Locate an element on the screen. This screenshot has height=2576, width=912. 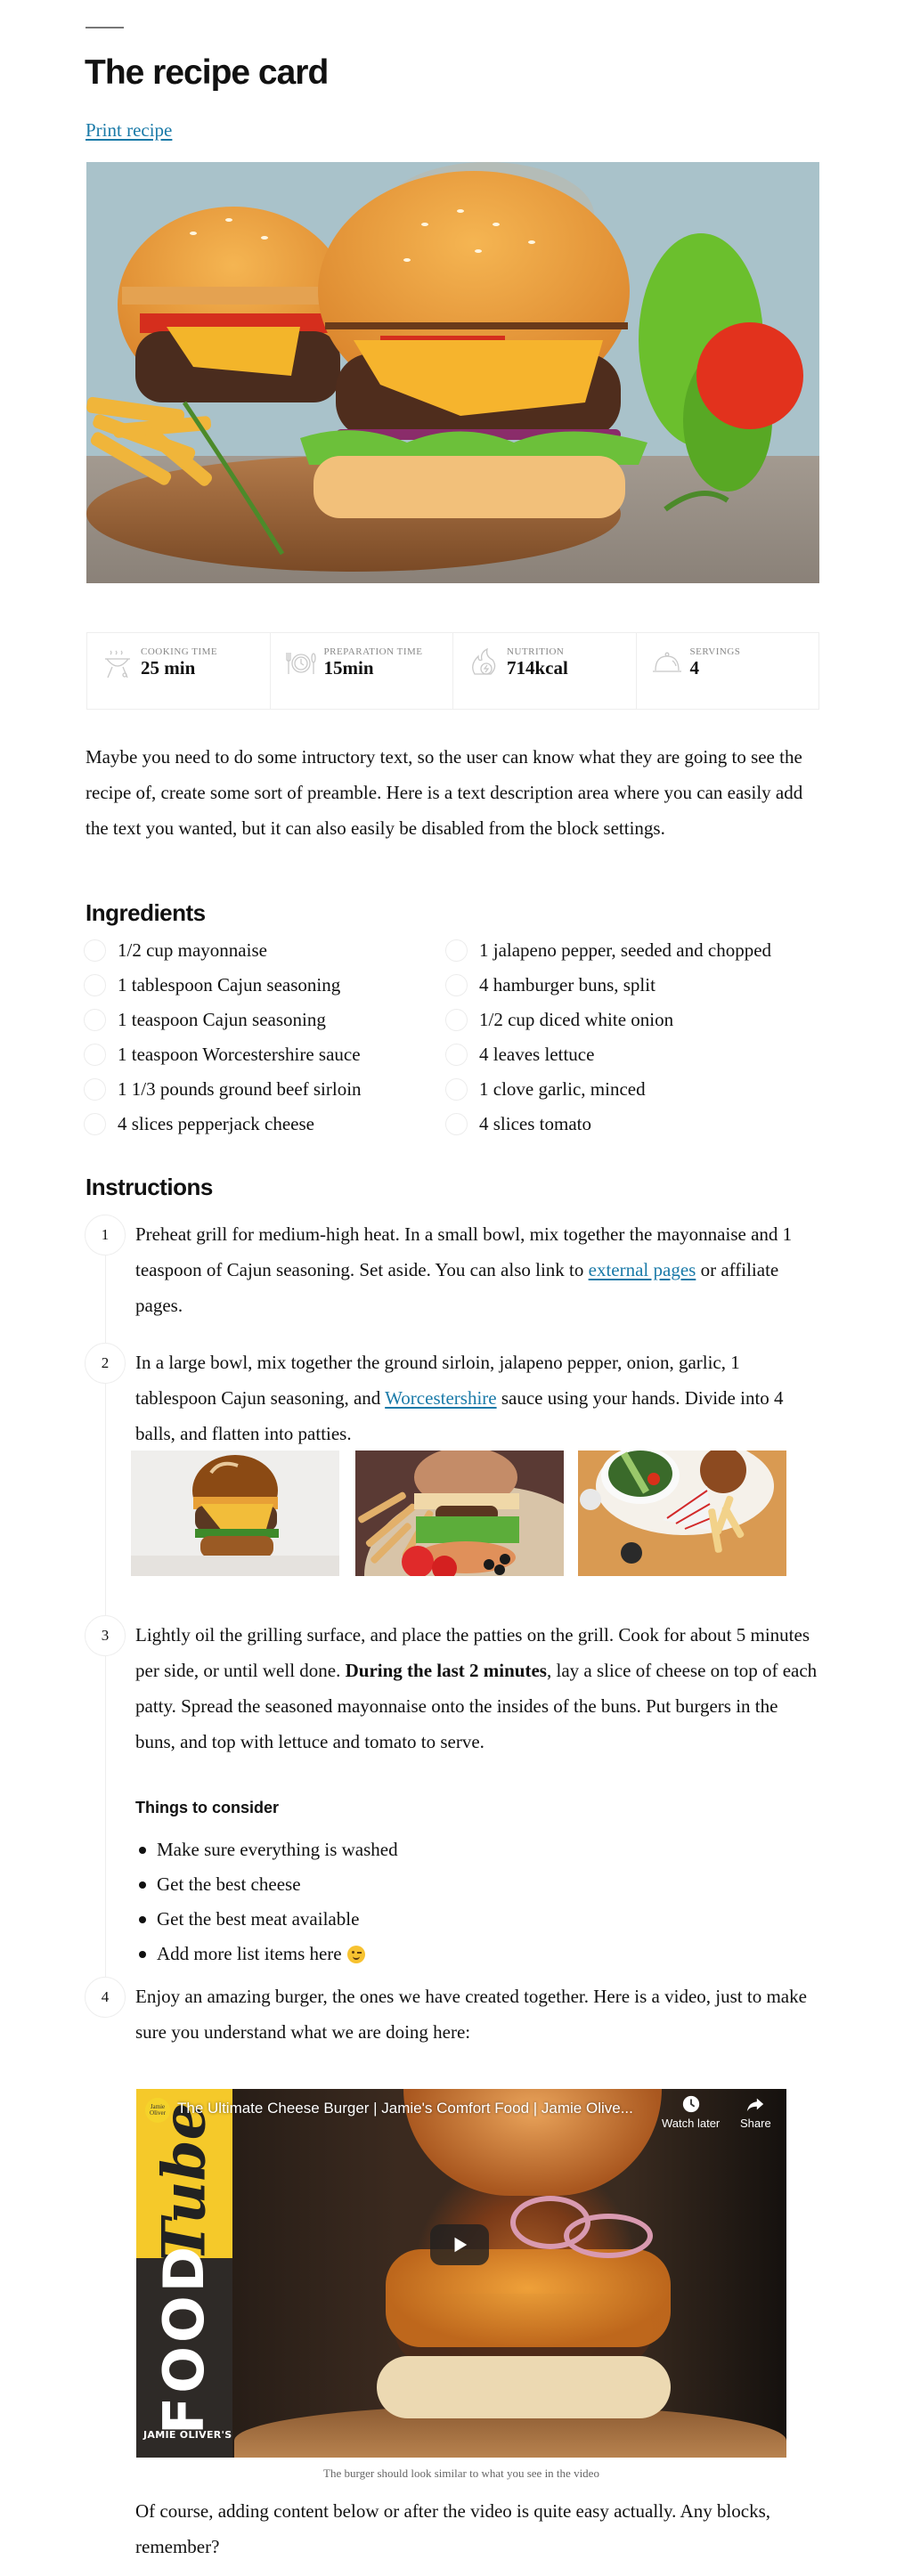
ingredient-item: 1 teaspoon Cajun seasoning is located at coordinates (266, 1020).